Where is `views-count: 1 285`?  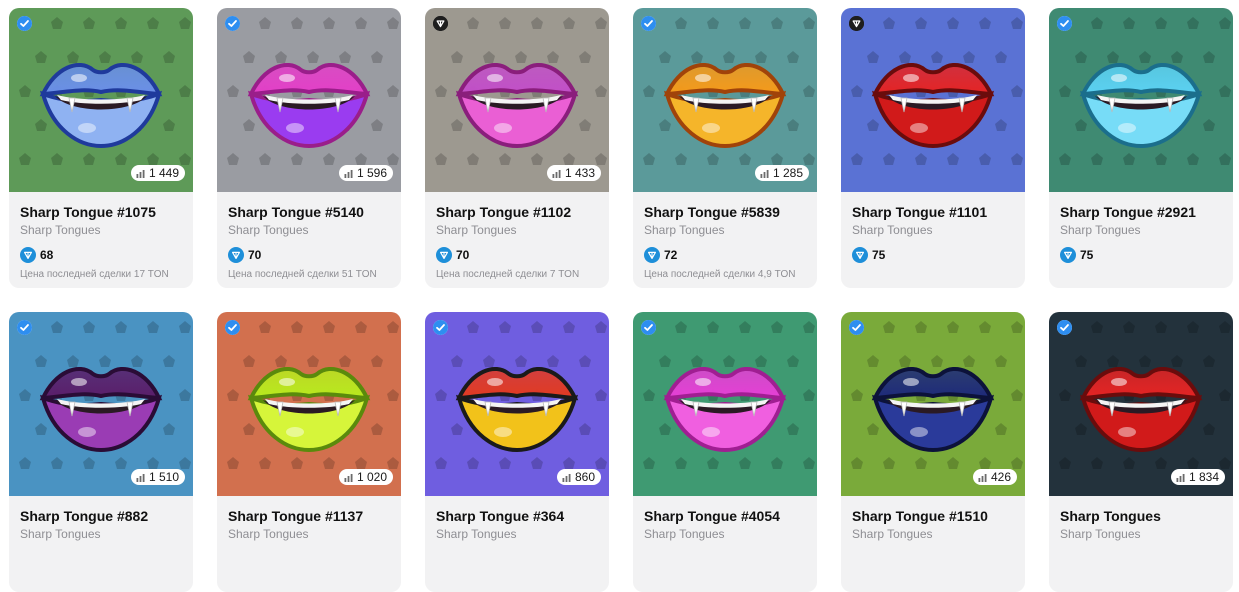
views-count: 1 285 is located at coordinates (787, 173).